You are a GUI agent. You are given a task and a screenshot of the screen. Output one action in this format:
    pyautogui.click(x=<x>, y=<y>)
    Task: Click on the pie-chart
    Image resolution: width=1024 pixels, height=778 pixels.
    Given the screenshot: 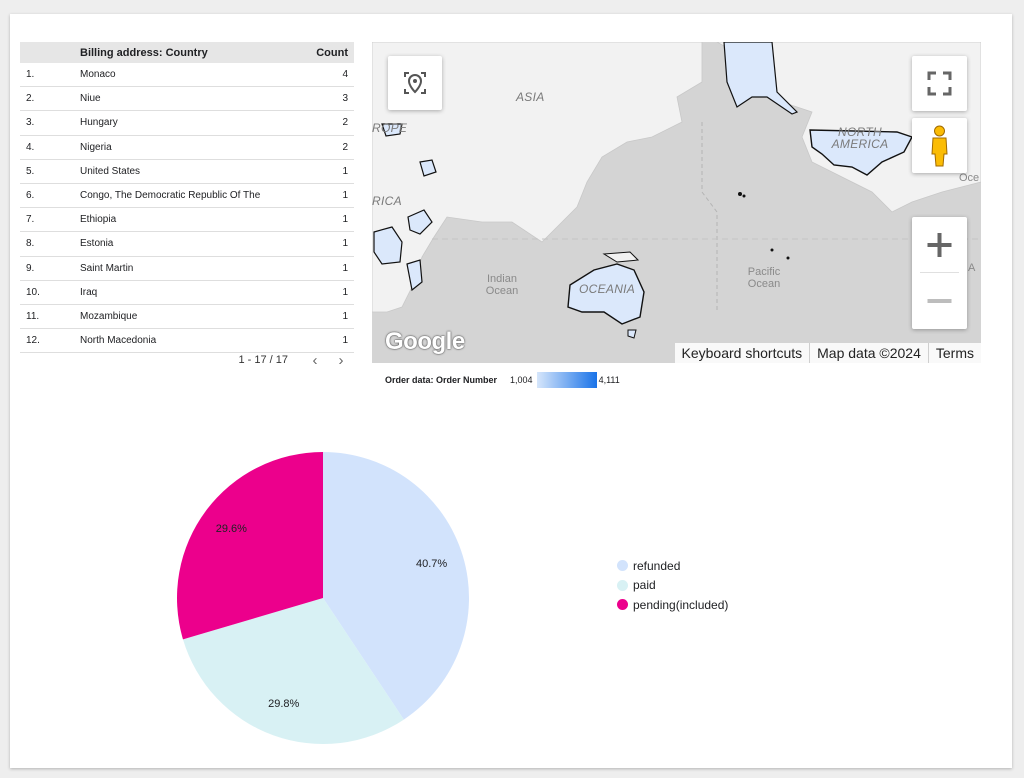 What is the action you would take?
    pyautogui.click(x=323, y=598)
    